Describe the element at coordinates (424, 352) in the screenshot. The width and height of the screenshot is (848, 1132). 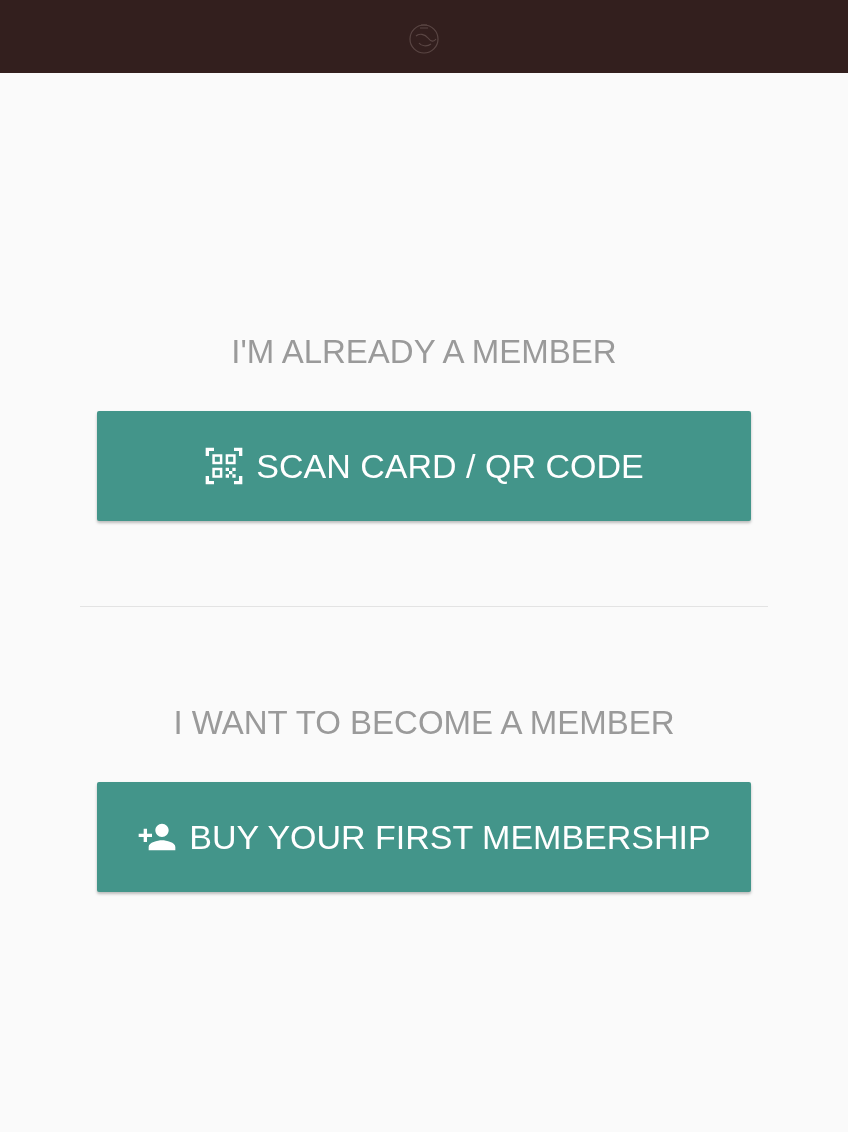
I see `section-heading: I'M ALREADY A MEMBER` at that location.